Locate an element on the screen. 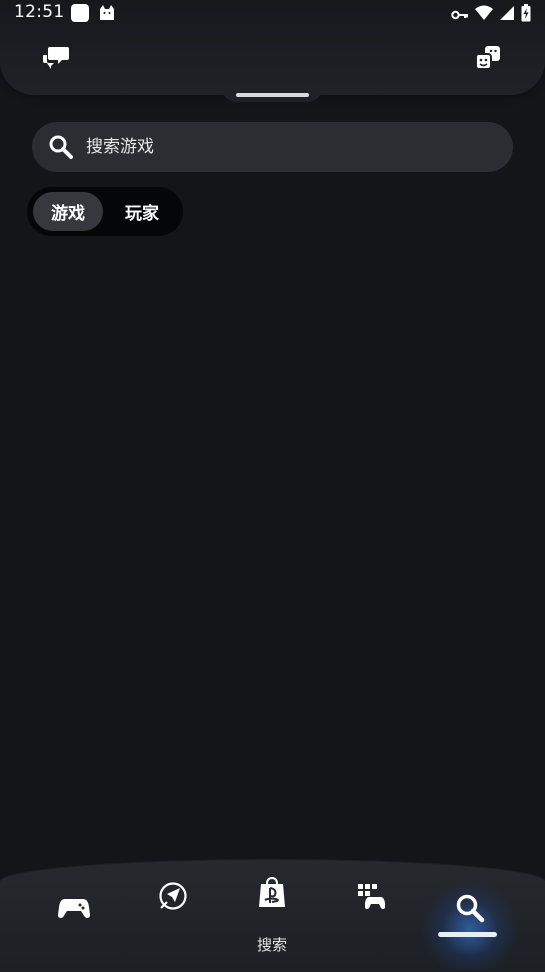  tab-games: 游戏 is located at coordinates (68, 211).